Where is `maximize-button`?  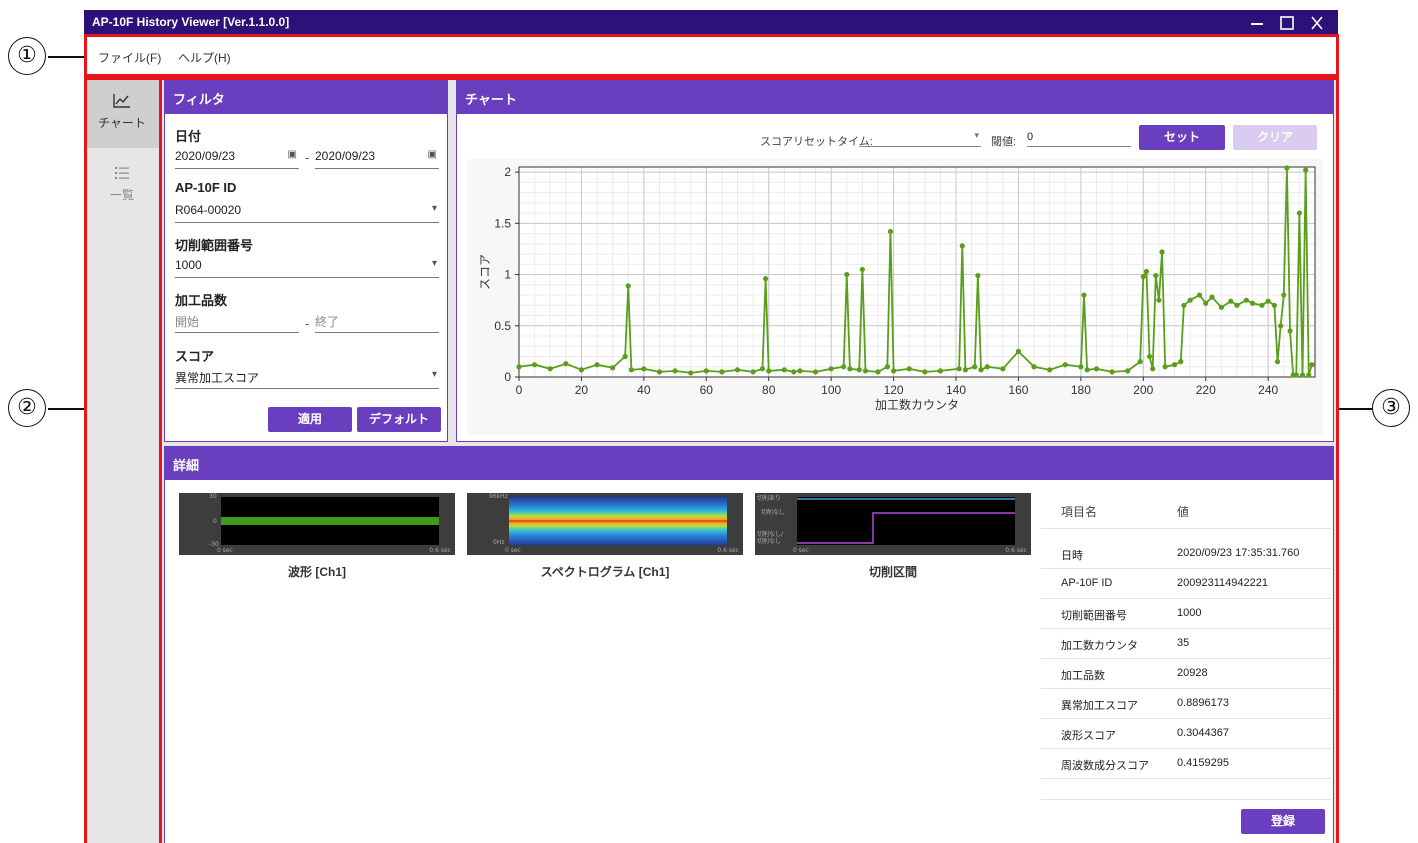 maximize-button is located at coordinates (1287, 23).